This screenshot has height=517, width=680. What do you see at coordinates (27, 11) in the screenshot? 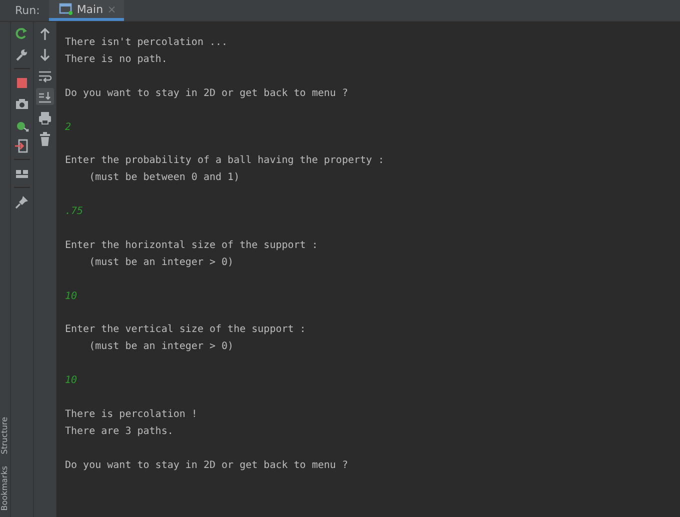
I see `run-label: Run:` at bounding box center [27, 11].